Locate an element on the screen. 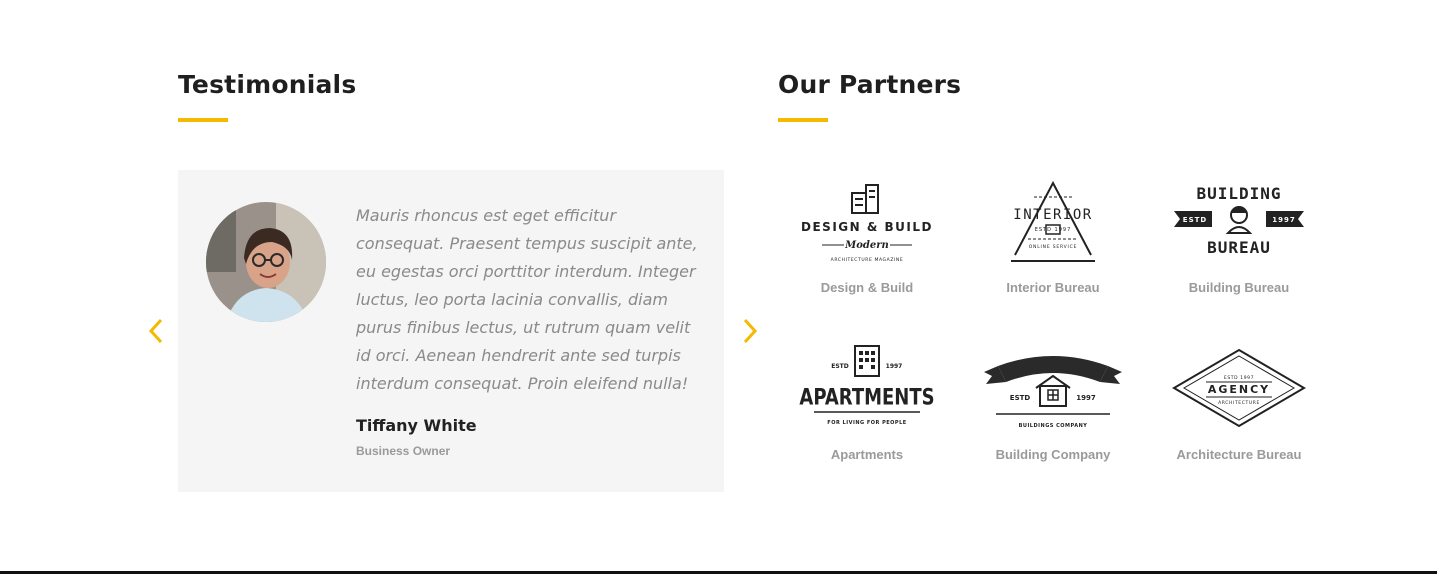 The width and height of the screenshot is (1437, 574). logo-text: BUREAU is located at coordinates (1239, 247).